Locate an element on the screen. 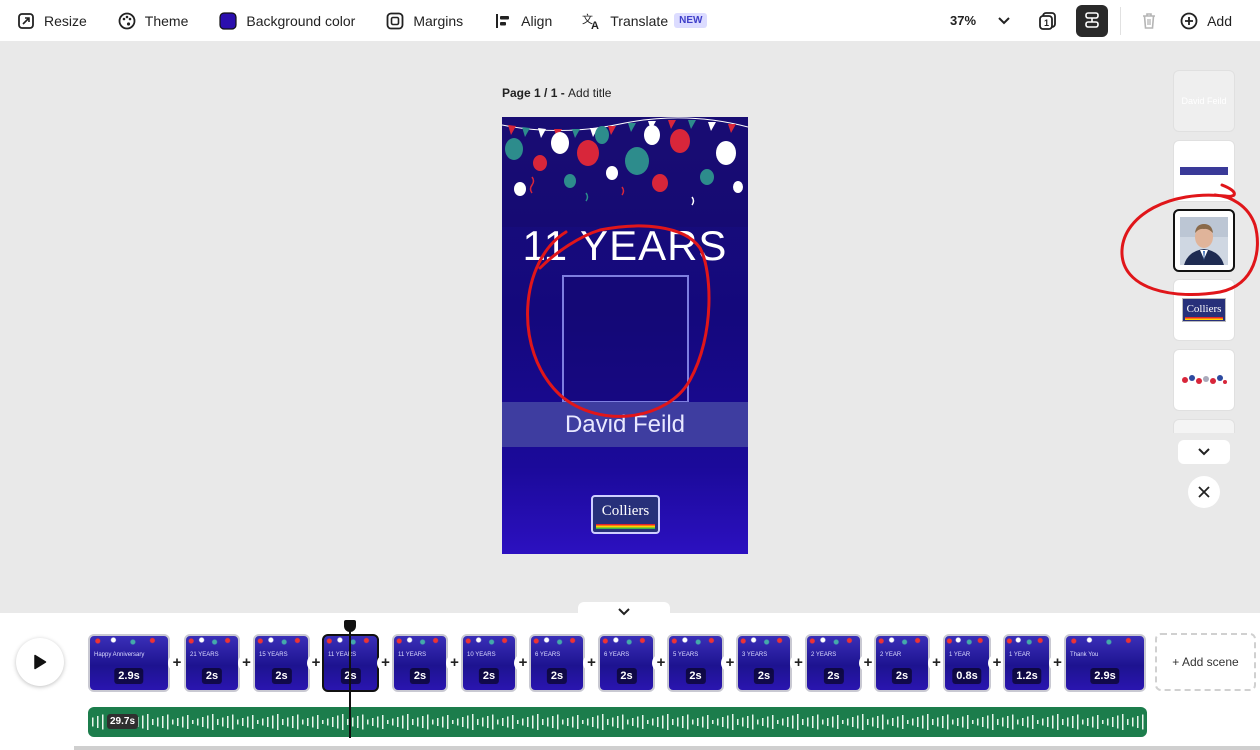 This screenshot has width=1260, height=750. person-photo-icon is located at coordinates (1204, 240).